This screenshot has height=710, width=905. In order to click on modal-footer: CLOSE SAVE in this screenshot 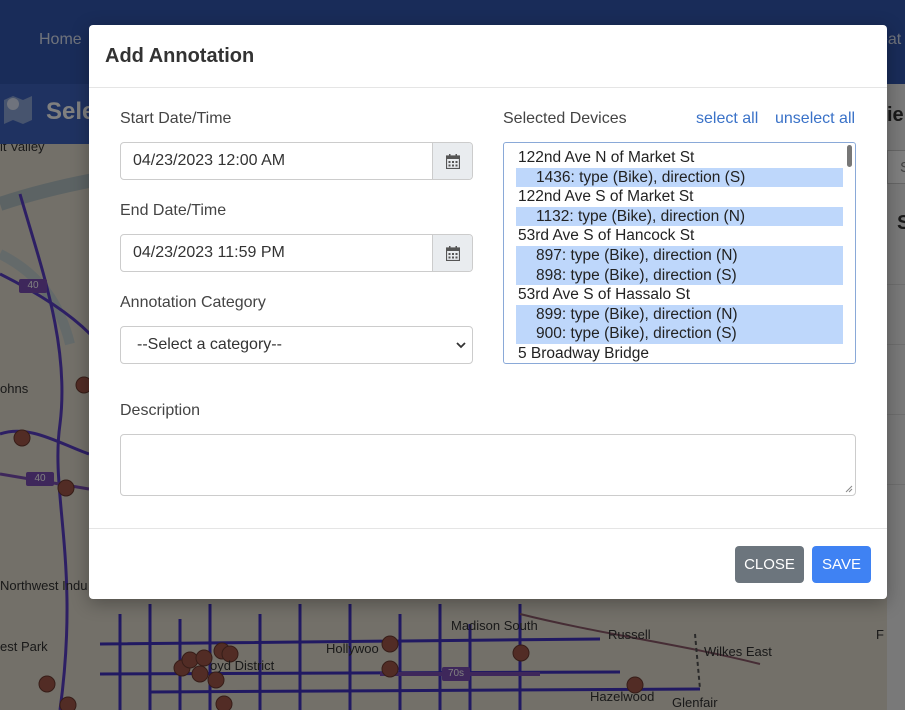, I will do `click(488, 563)`.